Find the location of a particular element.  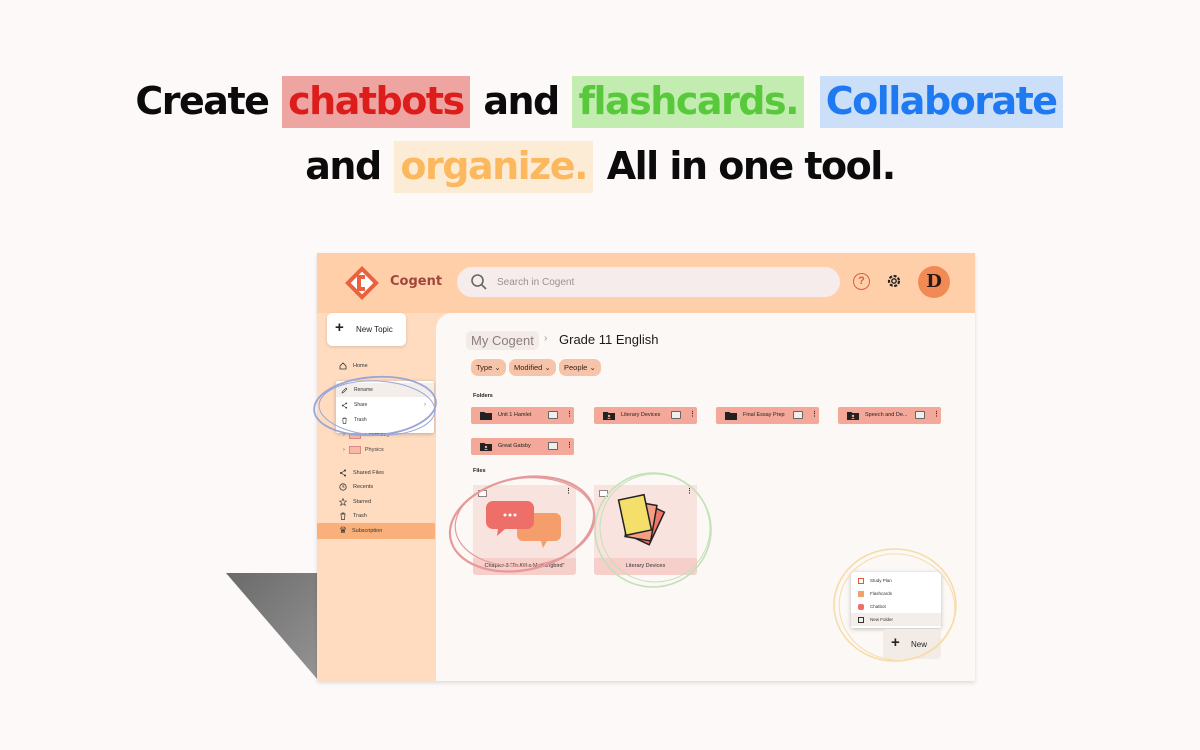

headline-and: and is located at coordinates (521, 101).